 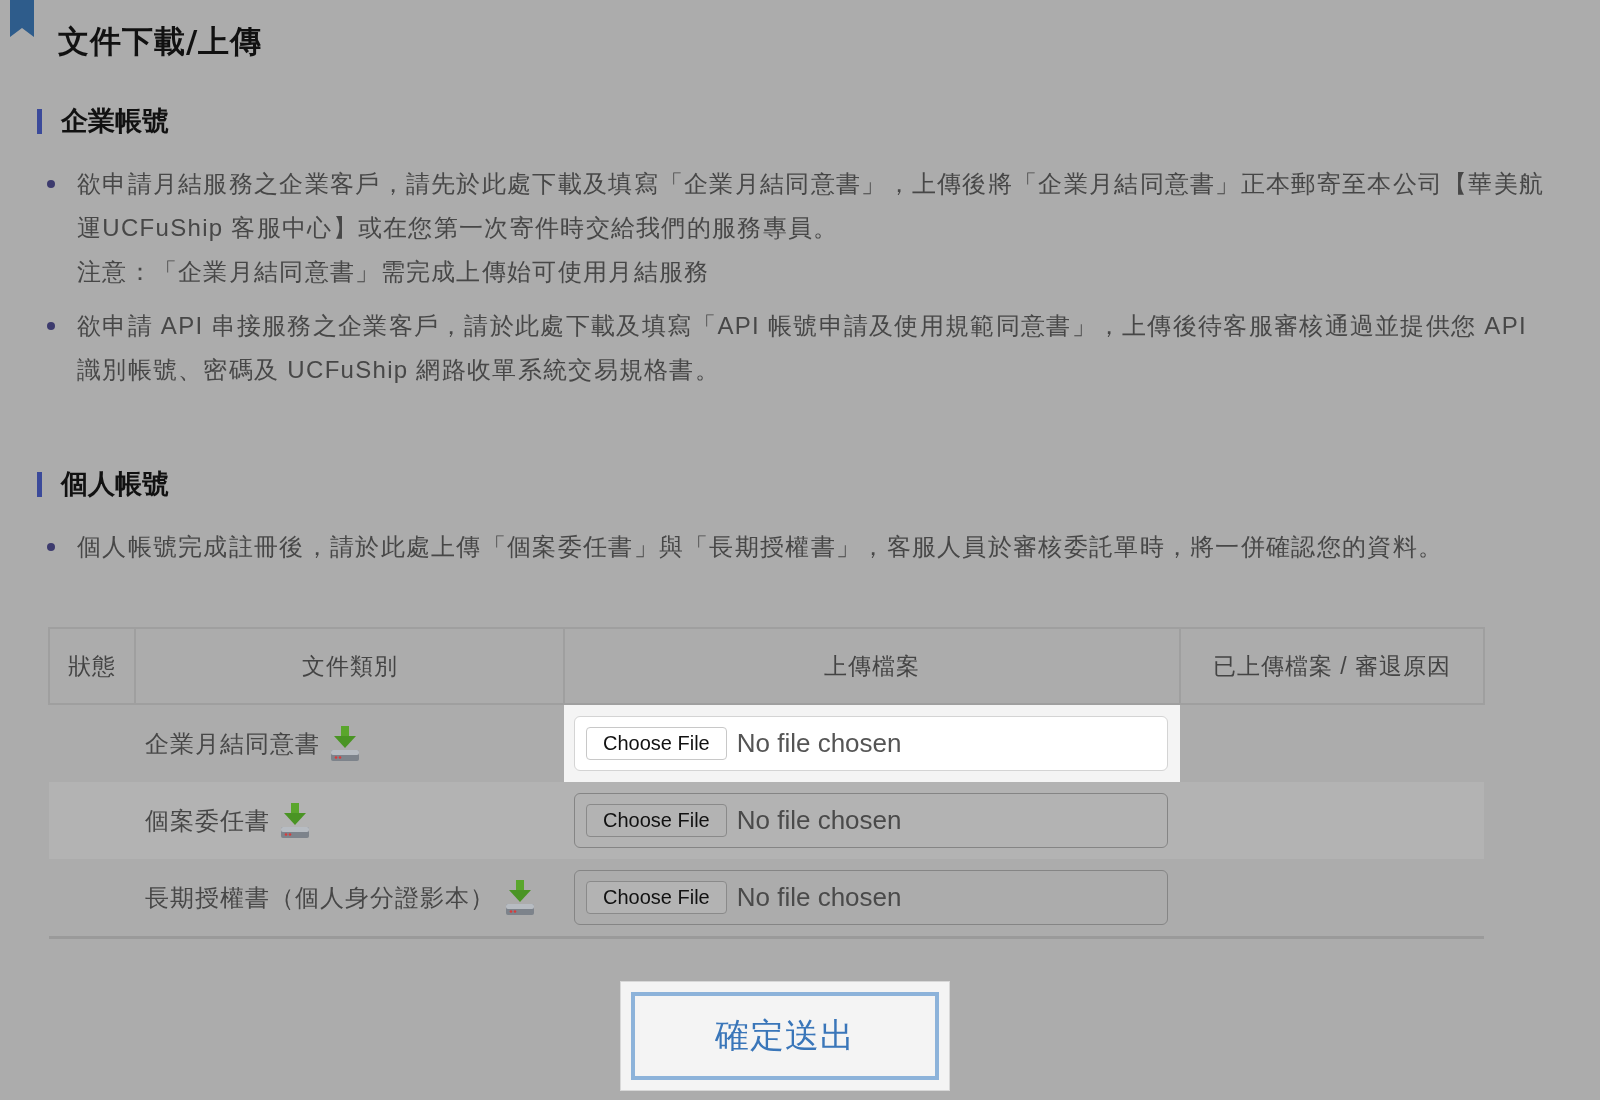 I want to click on column-header: 文件類別, so click(x=349, y=666).